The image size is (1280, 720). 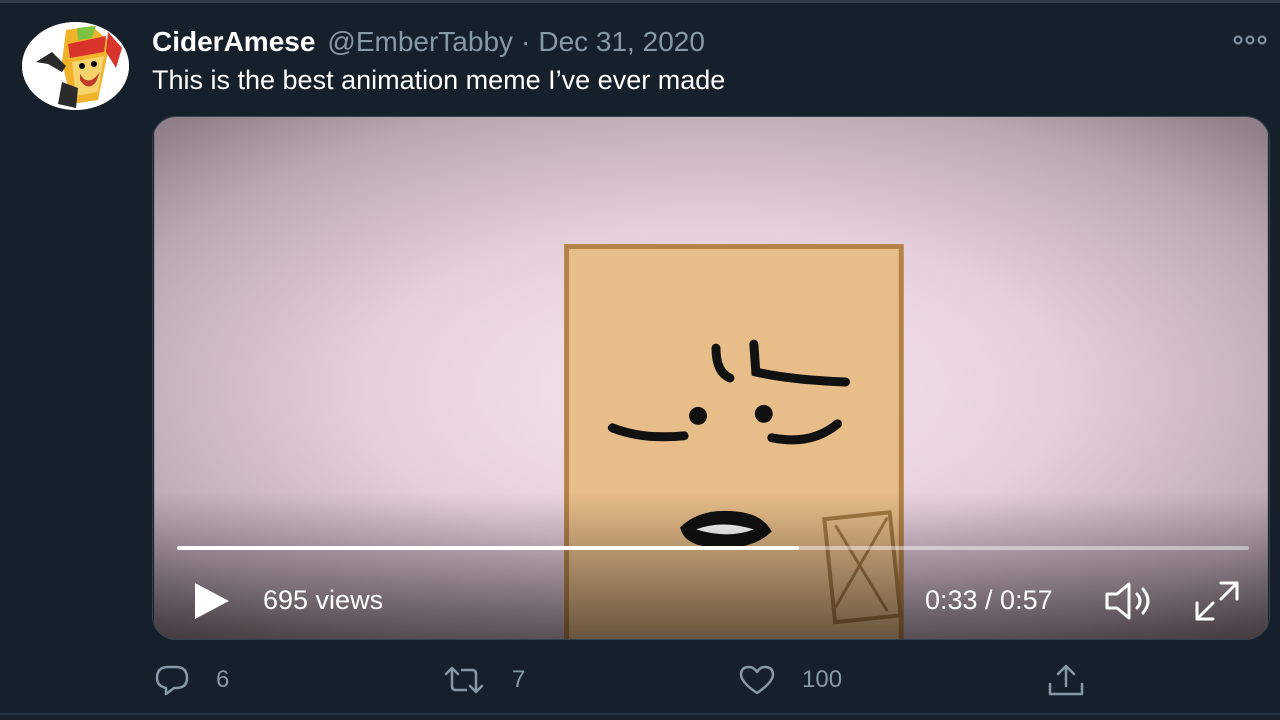 I want to click on avatar, so click(x=75, y=66).